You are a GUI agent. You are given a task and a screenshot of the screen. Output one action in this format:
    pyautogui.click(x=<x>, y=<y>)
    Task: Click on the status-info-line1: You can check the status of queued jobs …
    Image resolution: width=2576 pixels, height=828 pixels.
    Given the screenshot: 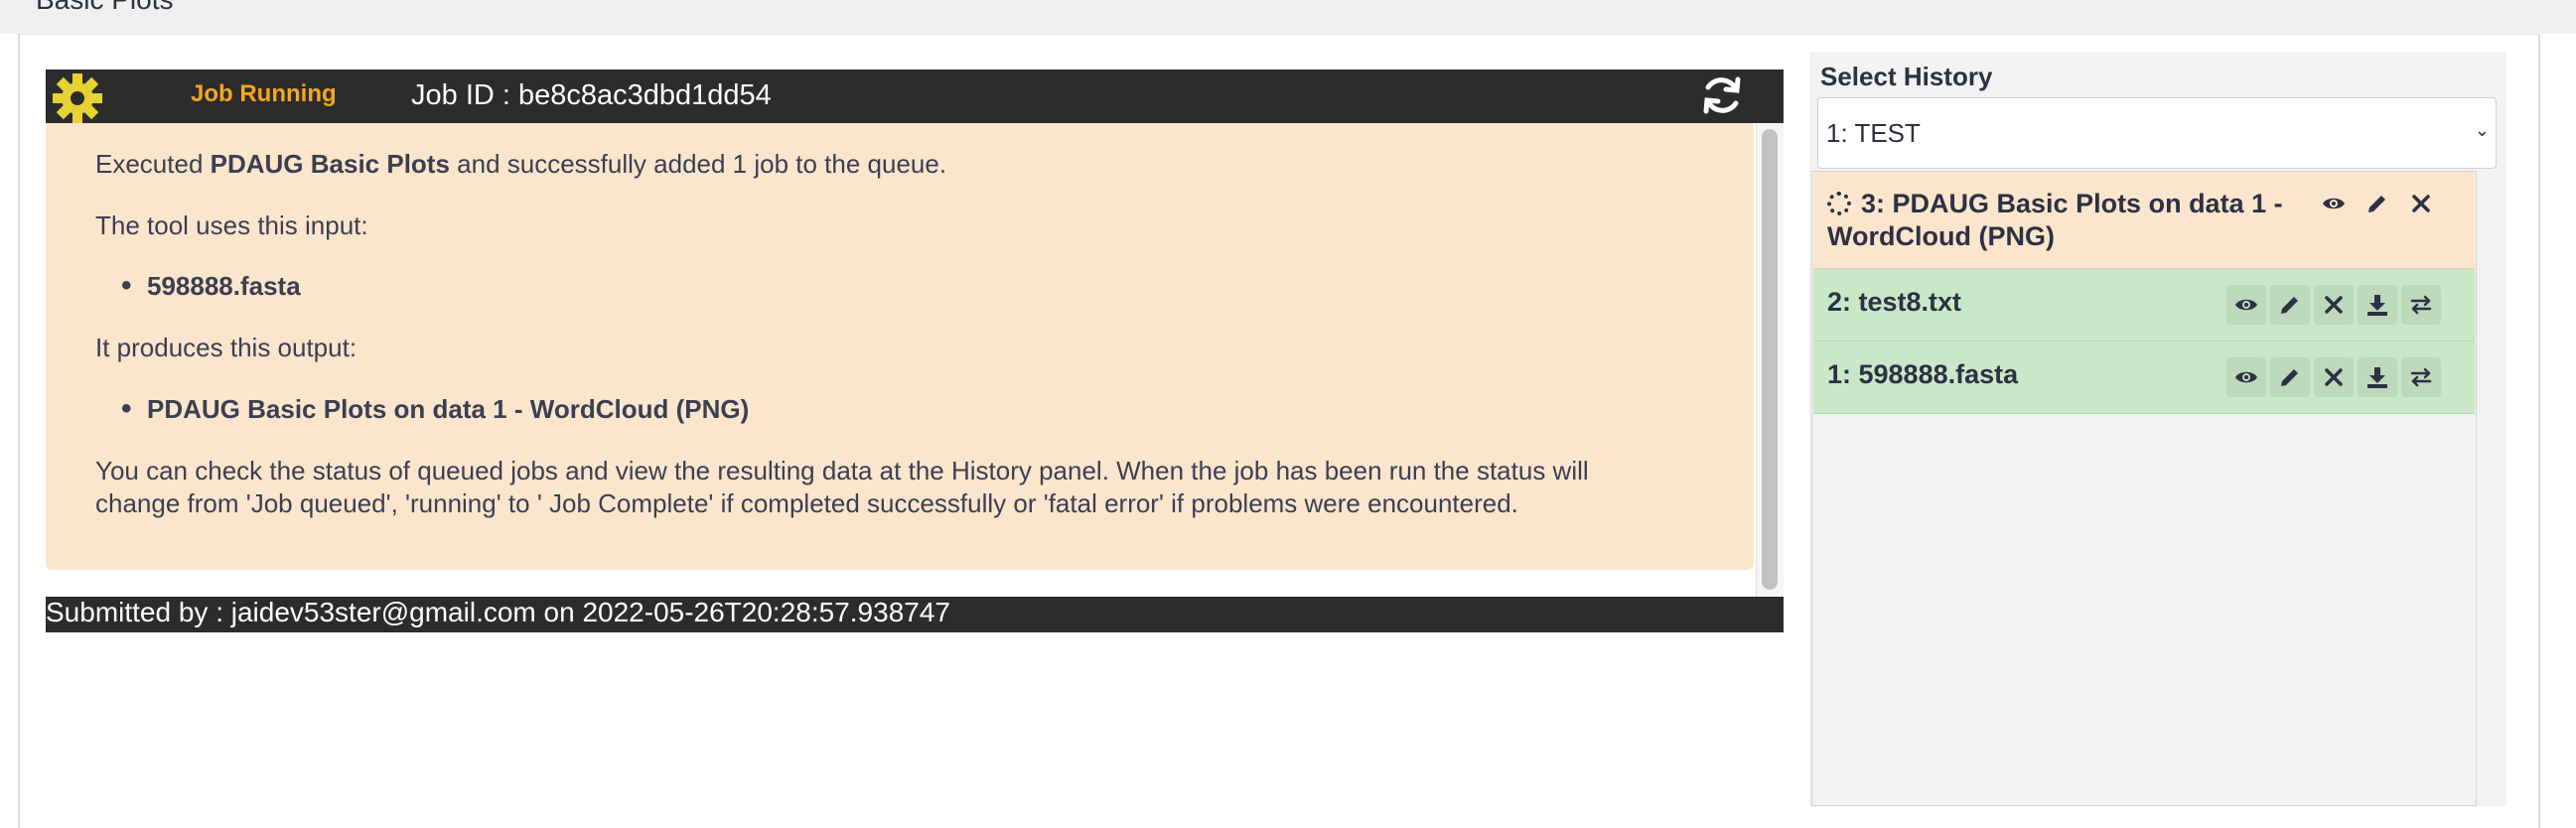 What is the action you would take?
    pyautogui.click(x=842, y=470)
    